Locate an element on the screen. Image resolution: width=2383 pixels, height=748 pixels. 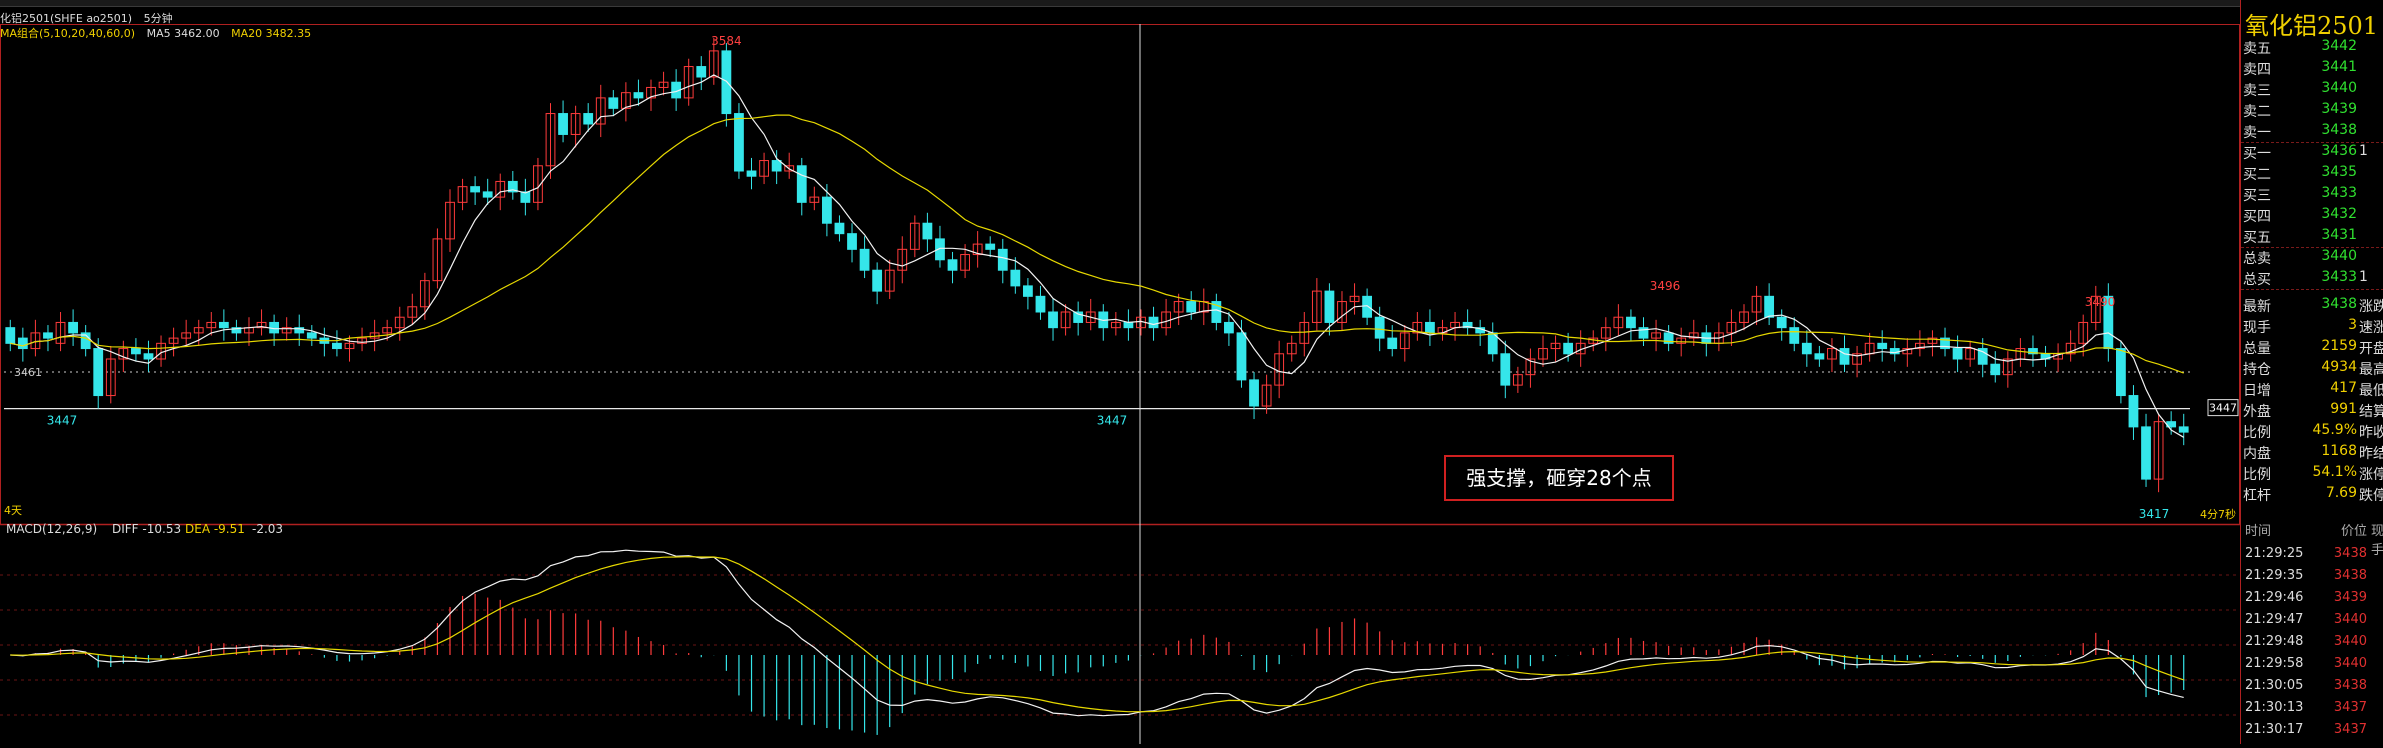
tick-row: 21:29:47 3440 is located at coordinates (2312, 624).